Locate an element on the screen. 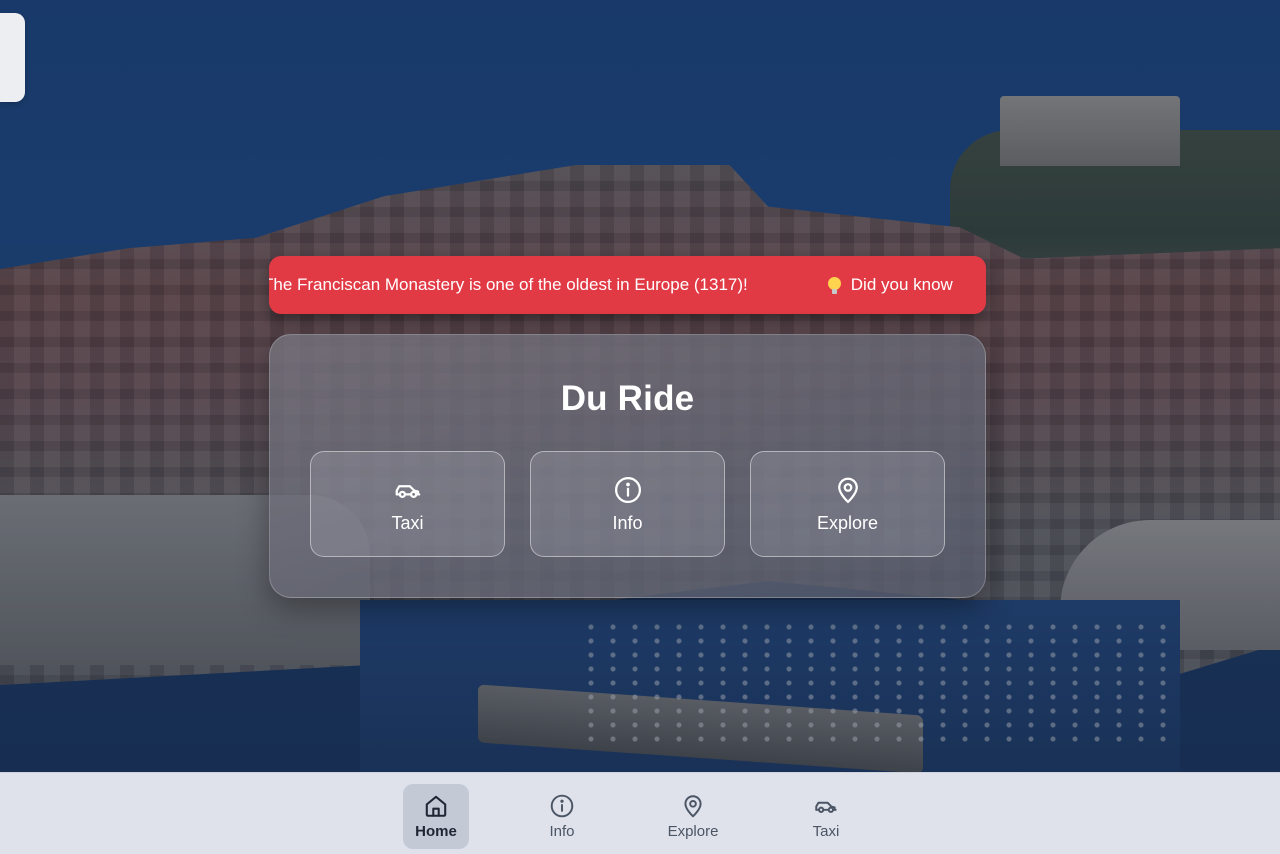 The width and height of the screenshot is (1280, 854). nav-explore-label: Explore is located at coordinates (693, 831).